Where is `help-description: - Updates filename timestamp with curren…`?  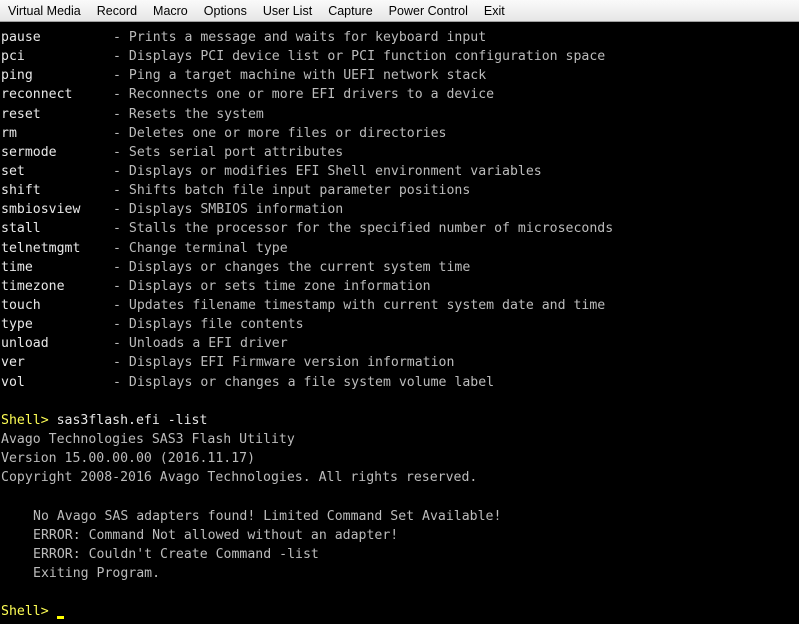 help-description: - Updates filename timestamp with curren… is located at coordinates (359, 305).